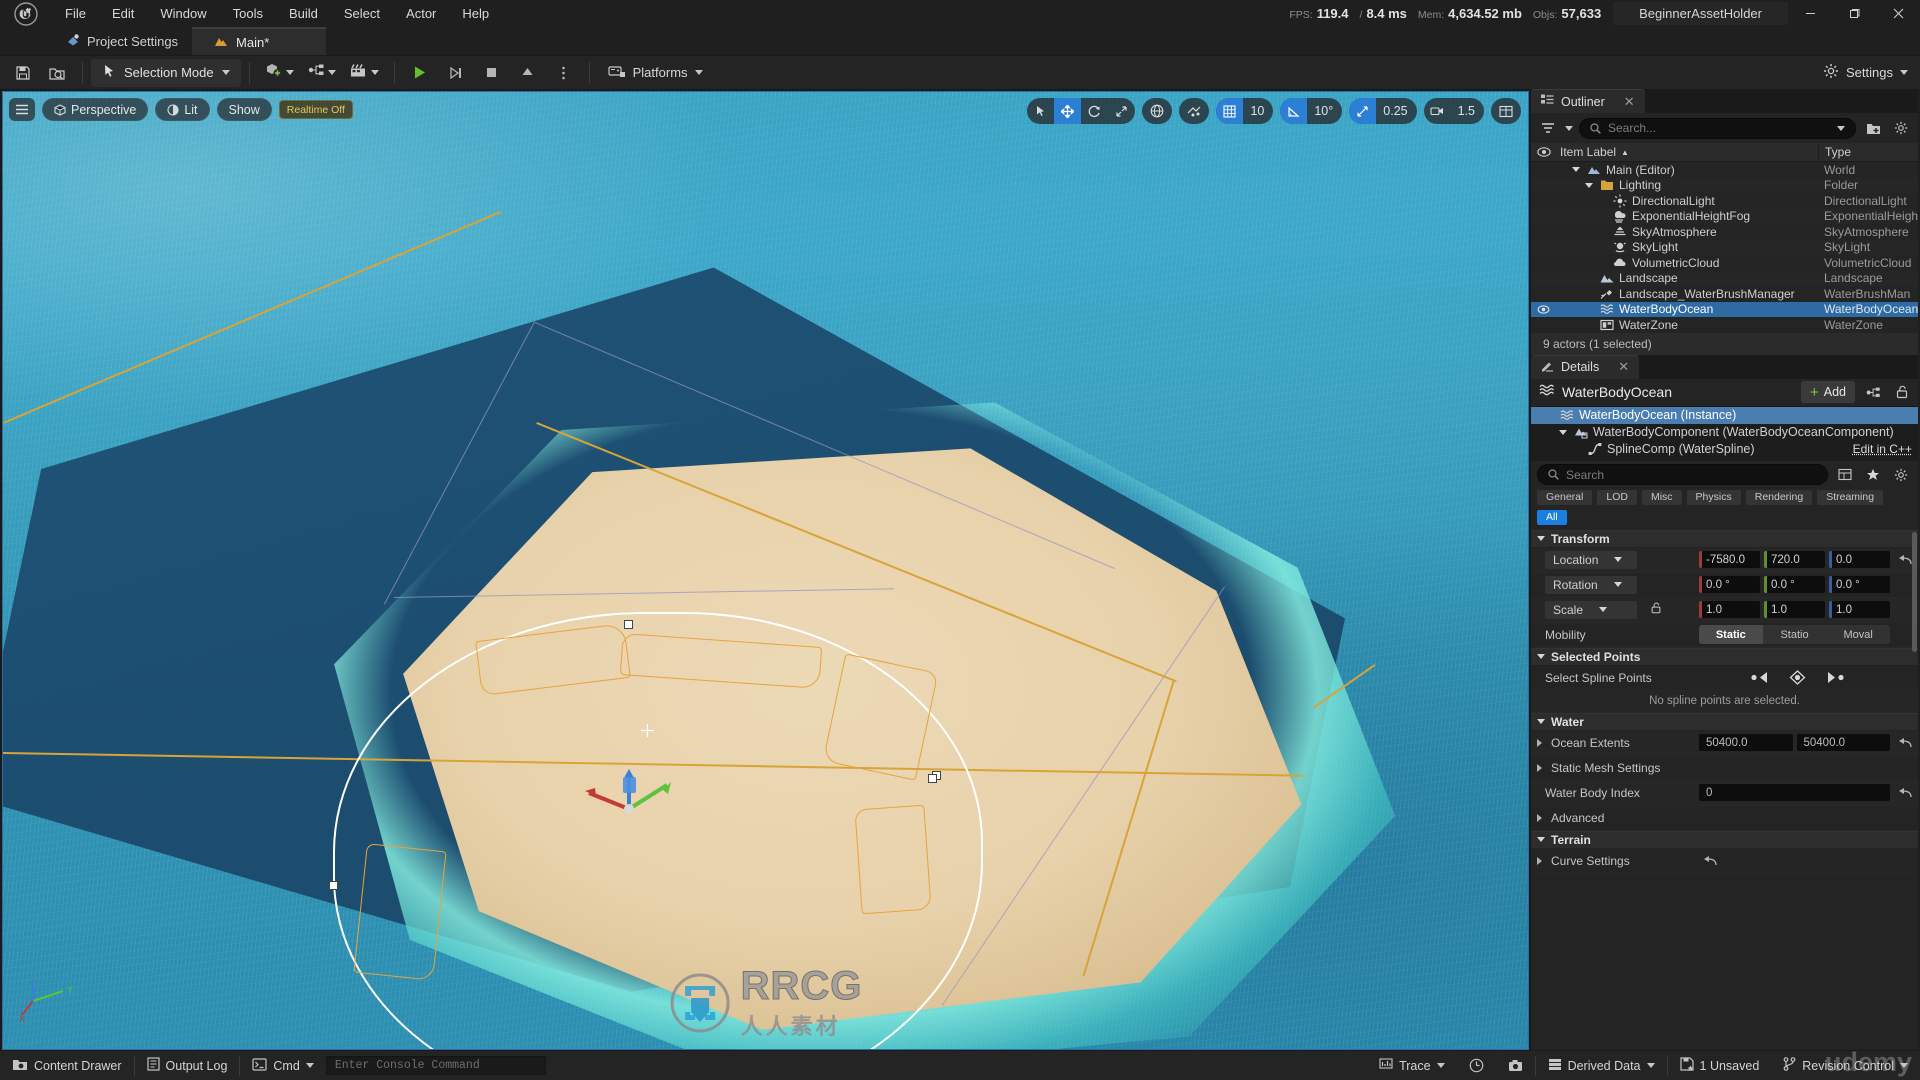 The image size is (1920, 1080). I want to click on chevron-down-icon, so click(1841, 128).